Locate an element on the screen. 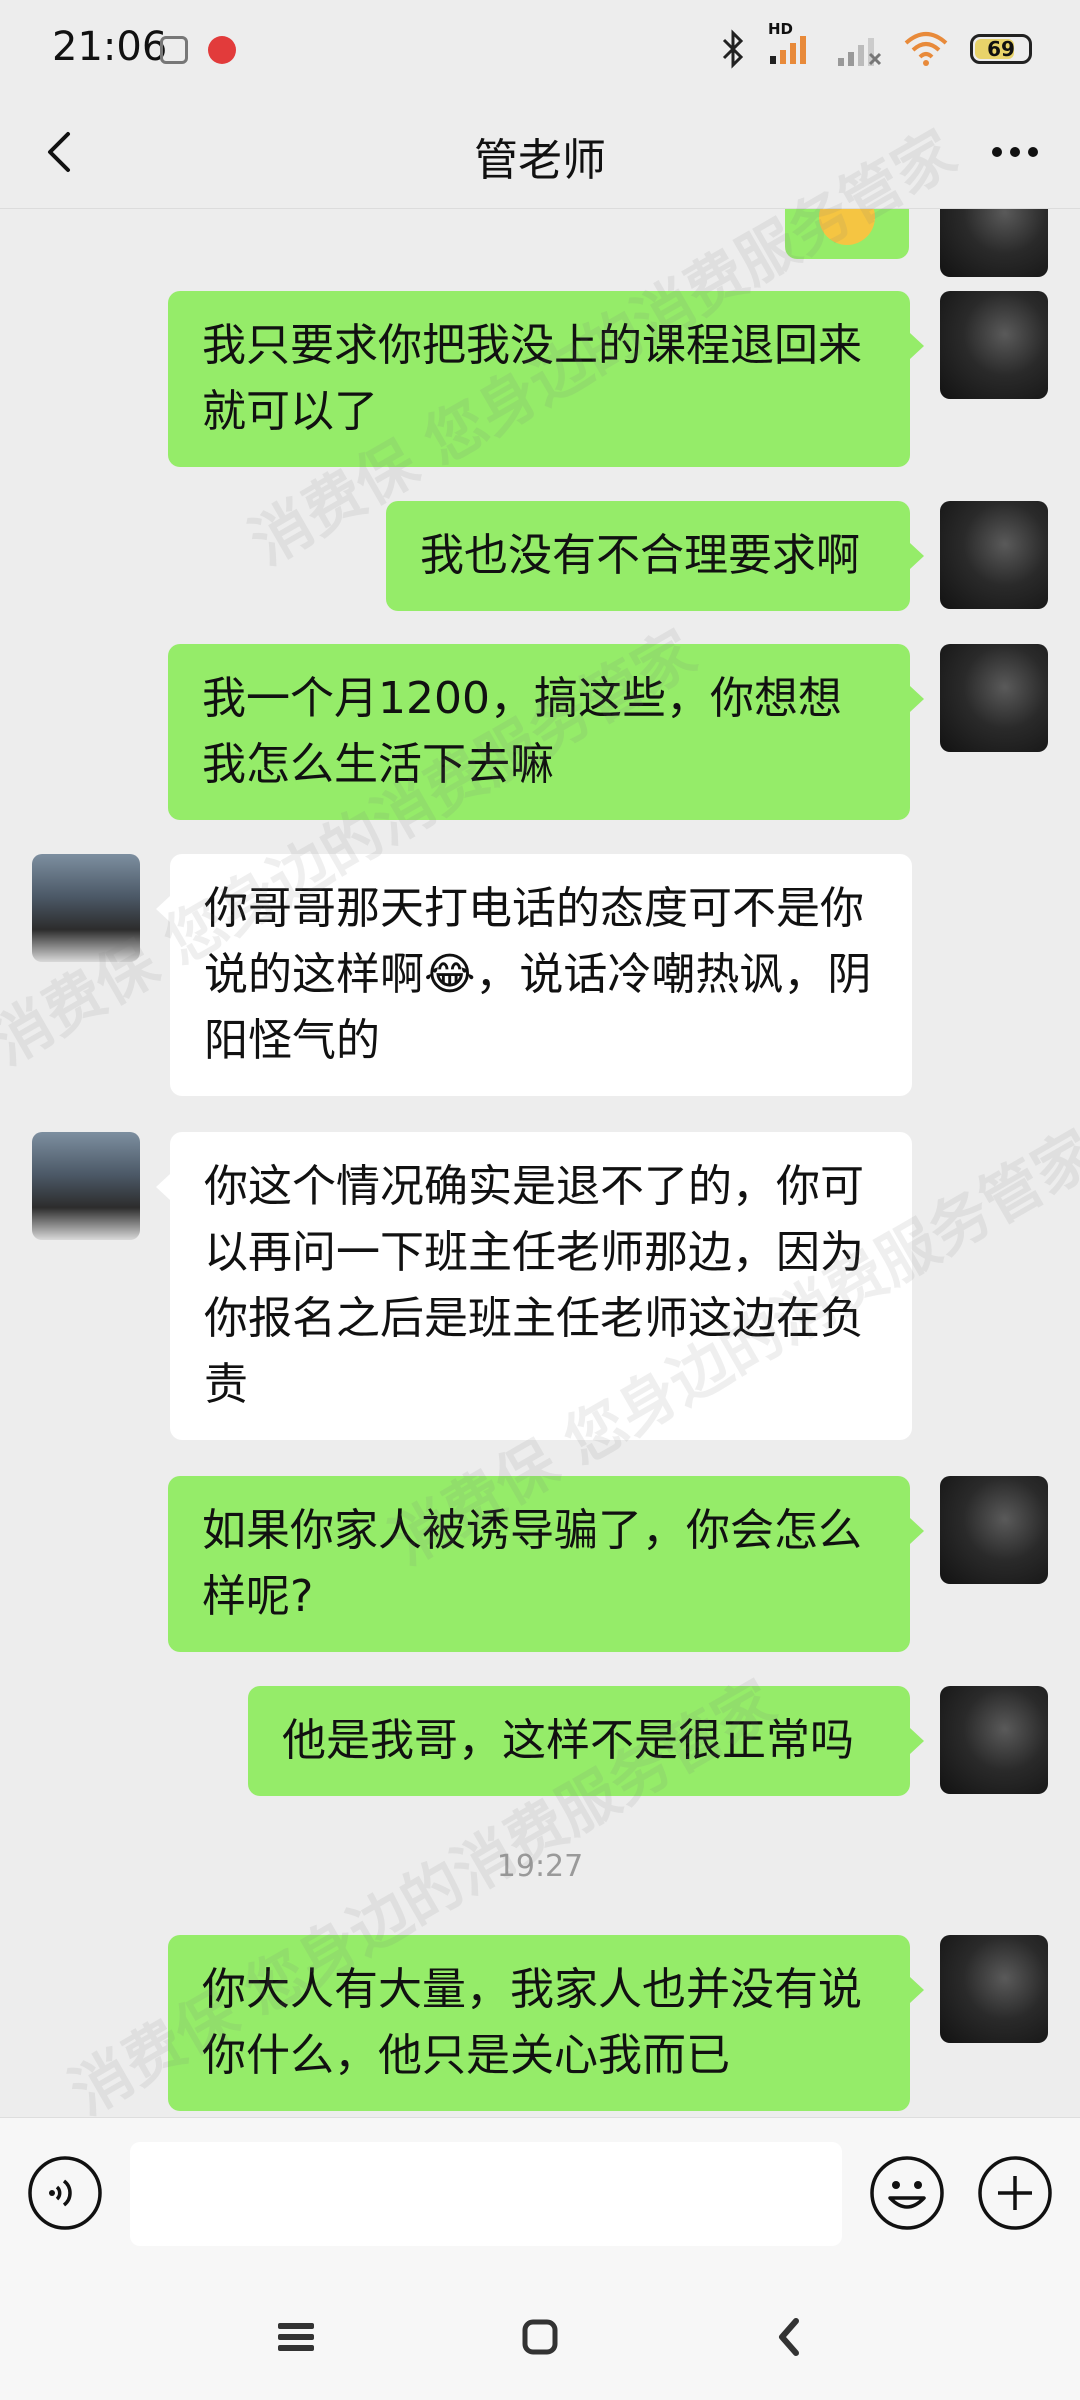  back-nav-icon is located at coordinates (790, 2337).